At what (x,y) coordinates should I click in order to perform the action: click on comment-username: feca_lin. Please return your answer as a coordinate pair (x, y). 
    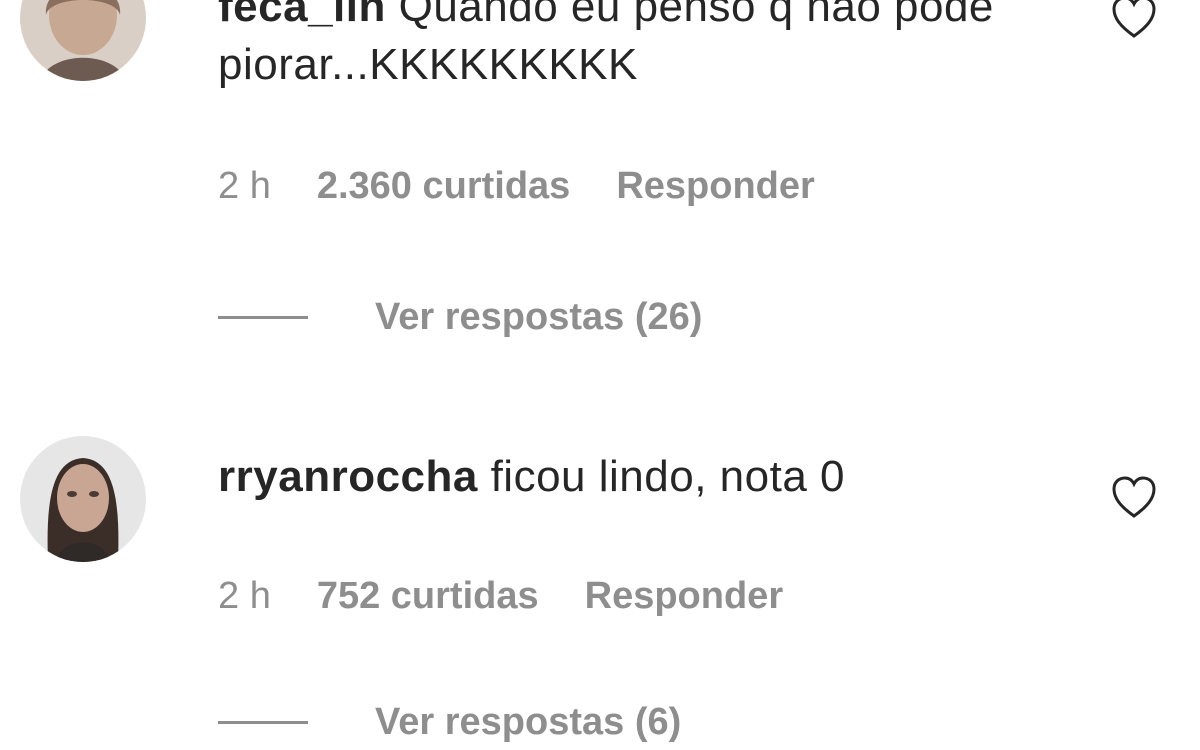
    Looking at the image, I should click on (302, 15).